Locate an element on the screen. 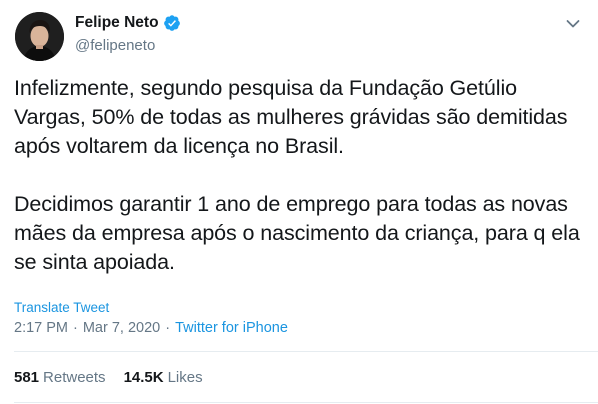  author-display-name: Felipe Neto is located at coordinates (117, 23).